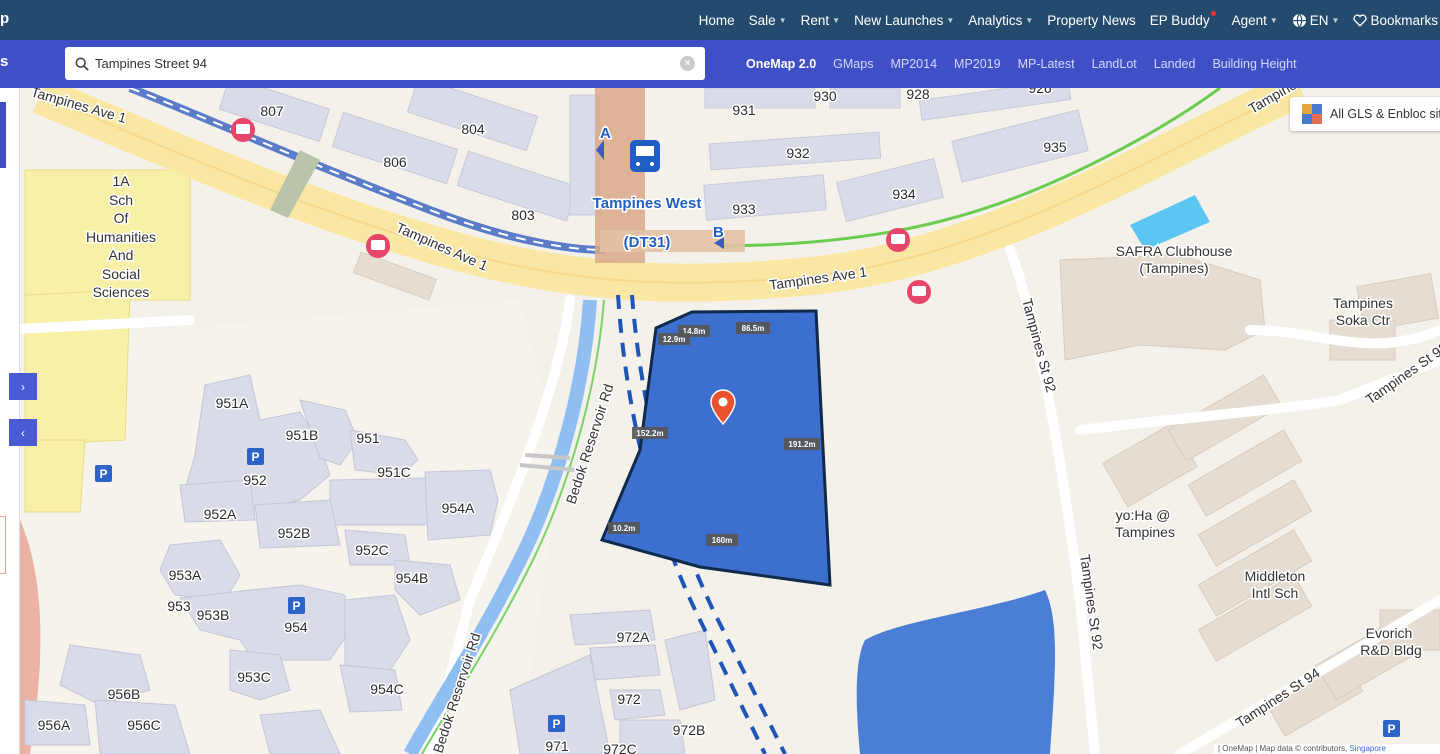 The height and width of the screenshot is (754, 1440). I want to click on block-label: 971, so click(557, 746).